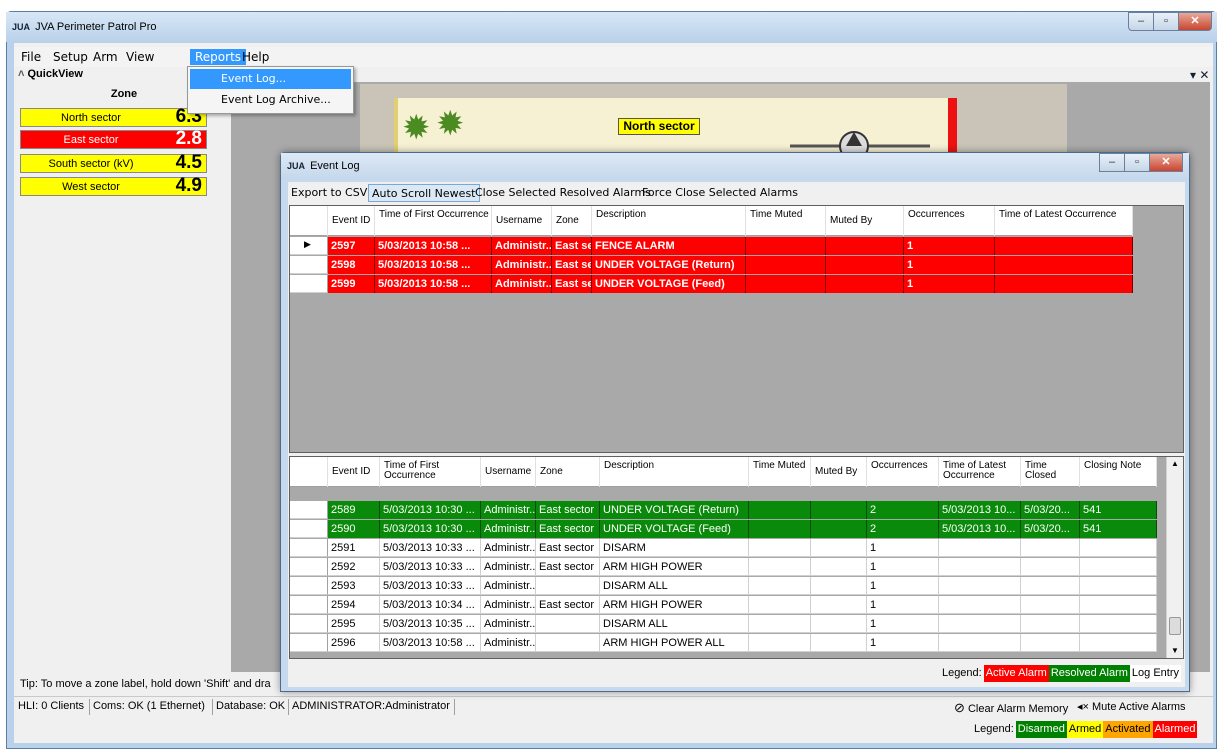 The height and width of the screenshot is (749, 1217). I want to click on ev-maximize-button: ▫, so click(1137, 162).